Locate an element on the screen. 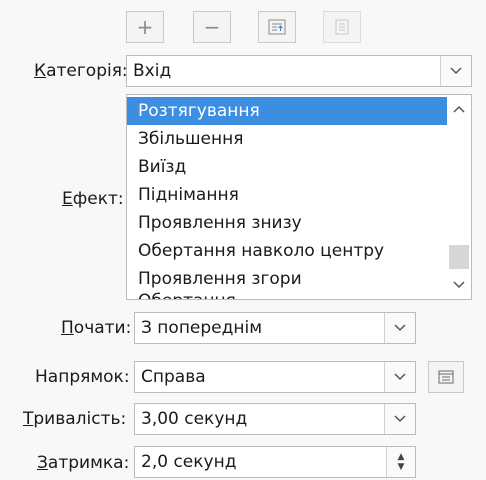 The width and height of the screenshot is (486, 480). move-up-button is located at coordinates (277, 27).